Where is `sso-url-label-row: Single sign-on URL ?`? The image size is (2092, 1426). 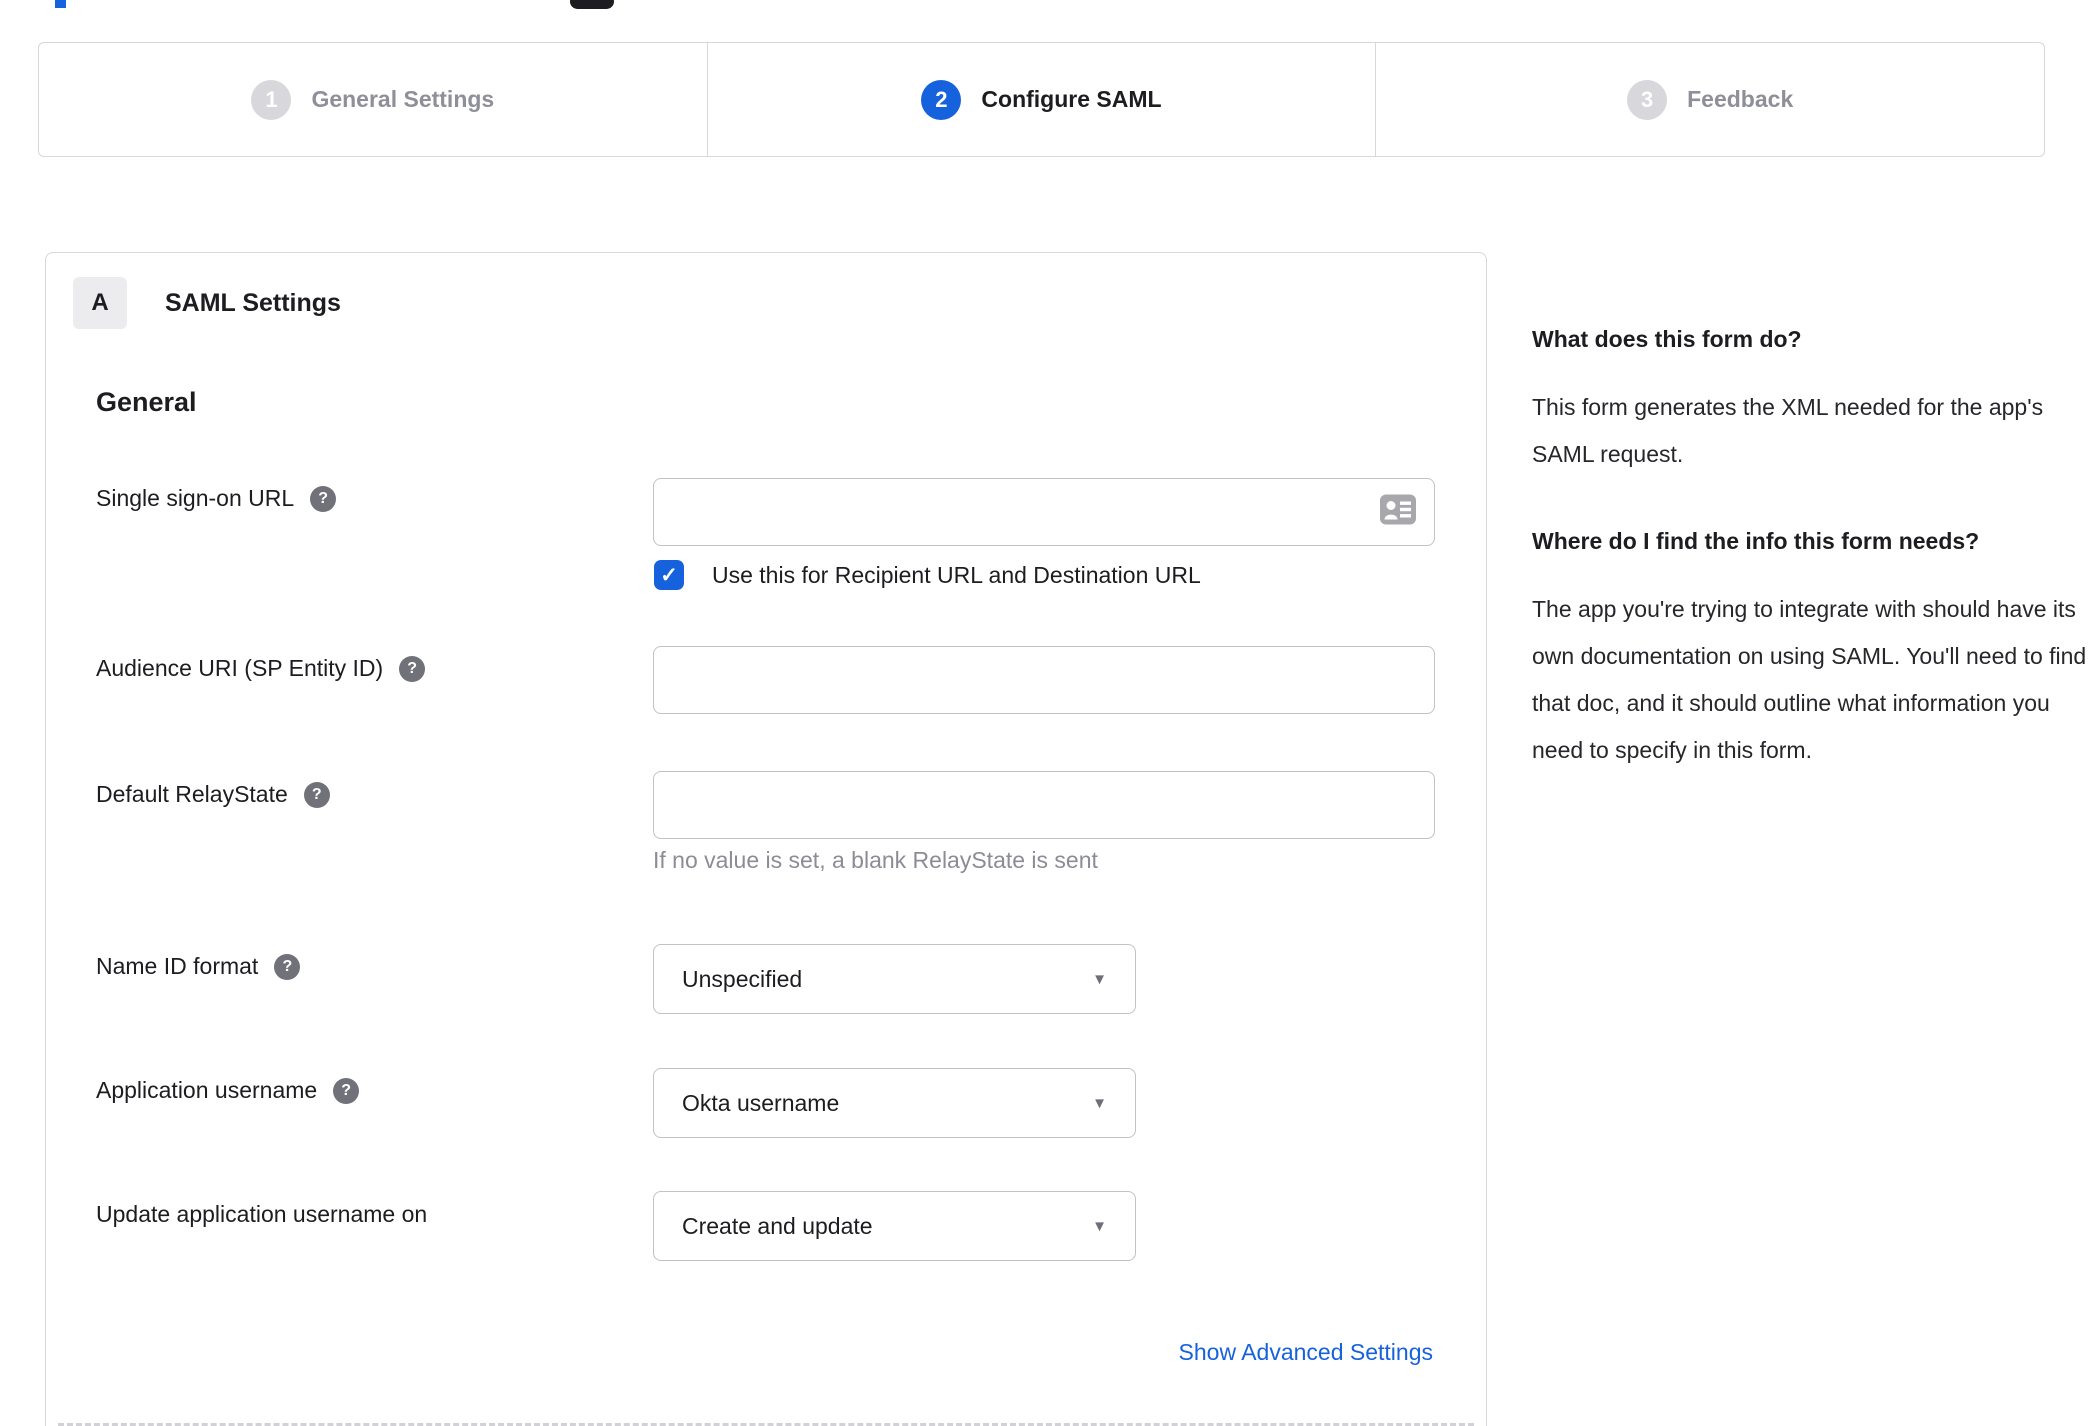
sso-url-label-row: Single sign-on URL ? is located at coordinates (216, 498).